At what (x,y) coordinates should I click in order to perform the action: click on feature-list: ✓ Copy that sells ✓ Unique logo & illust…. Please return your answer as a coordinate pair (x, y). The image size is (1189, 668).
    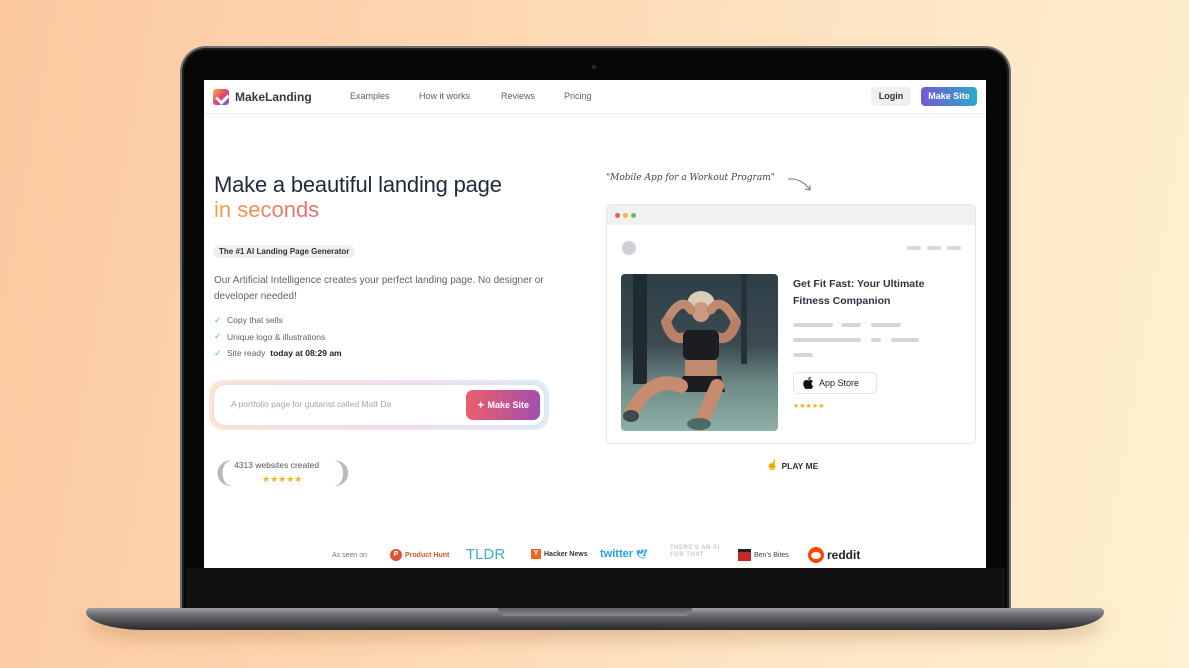
    Looking at the image, I should click on (278, 337).